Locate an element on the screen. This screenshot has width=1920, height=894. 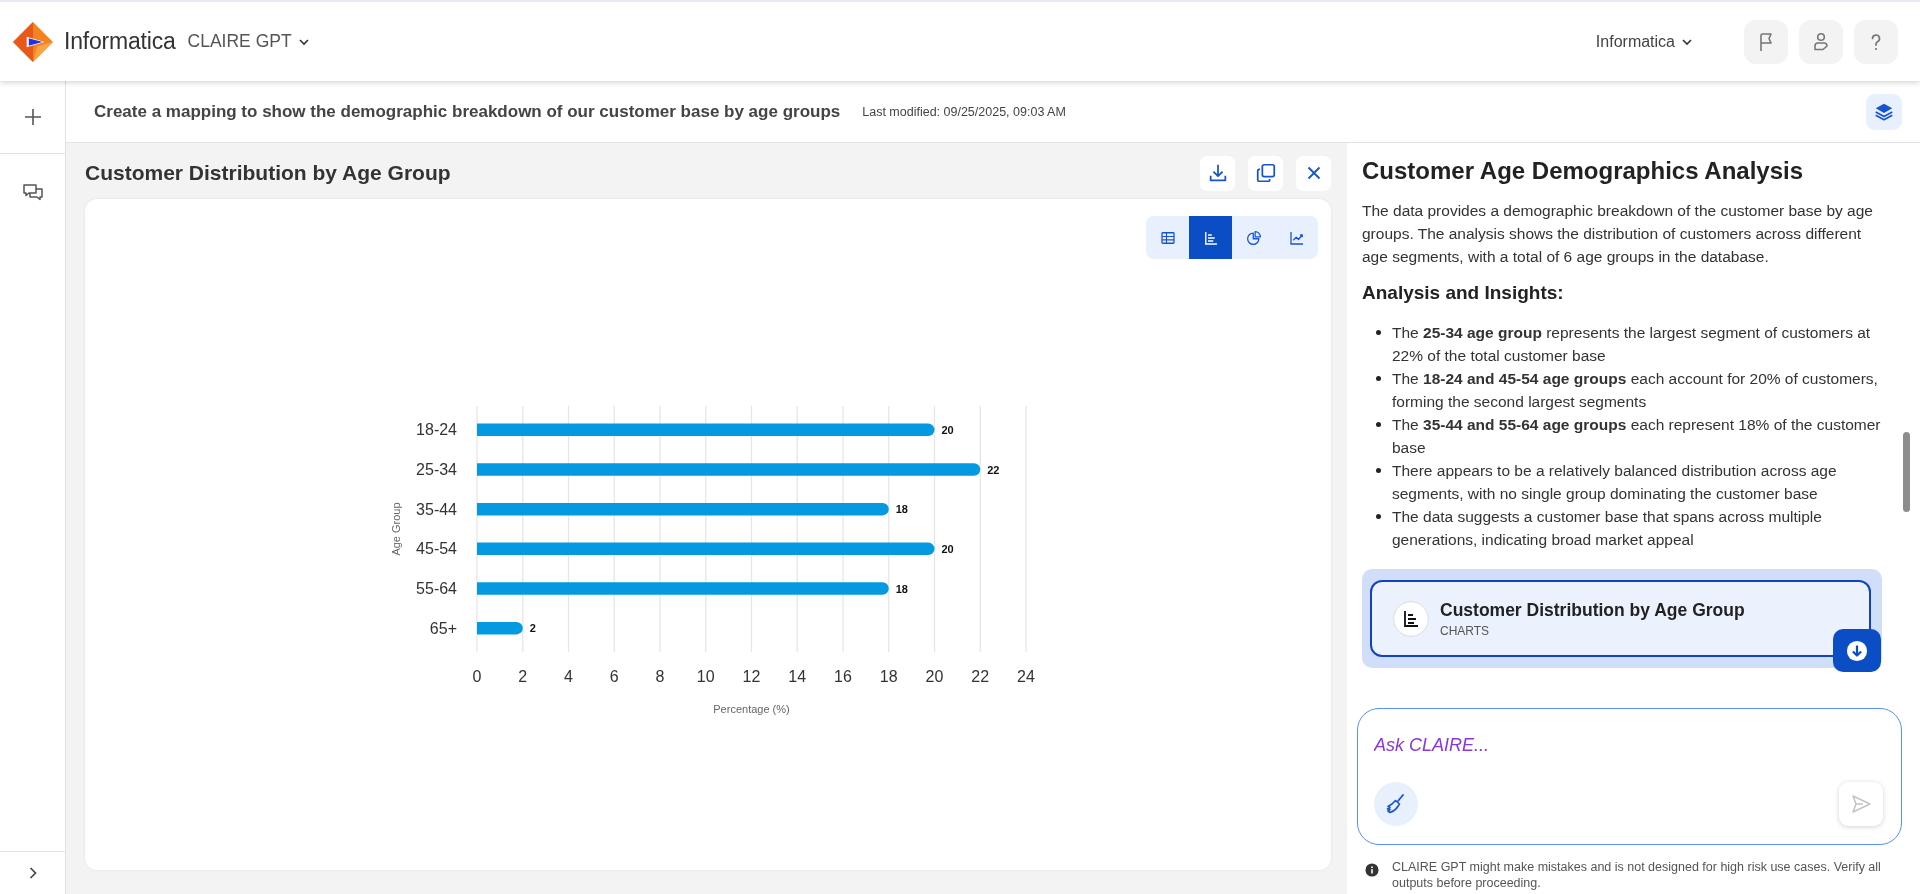
flag-button is located at coordinates (1766, 41).